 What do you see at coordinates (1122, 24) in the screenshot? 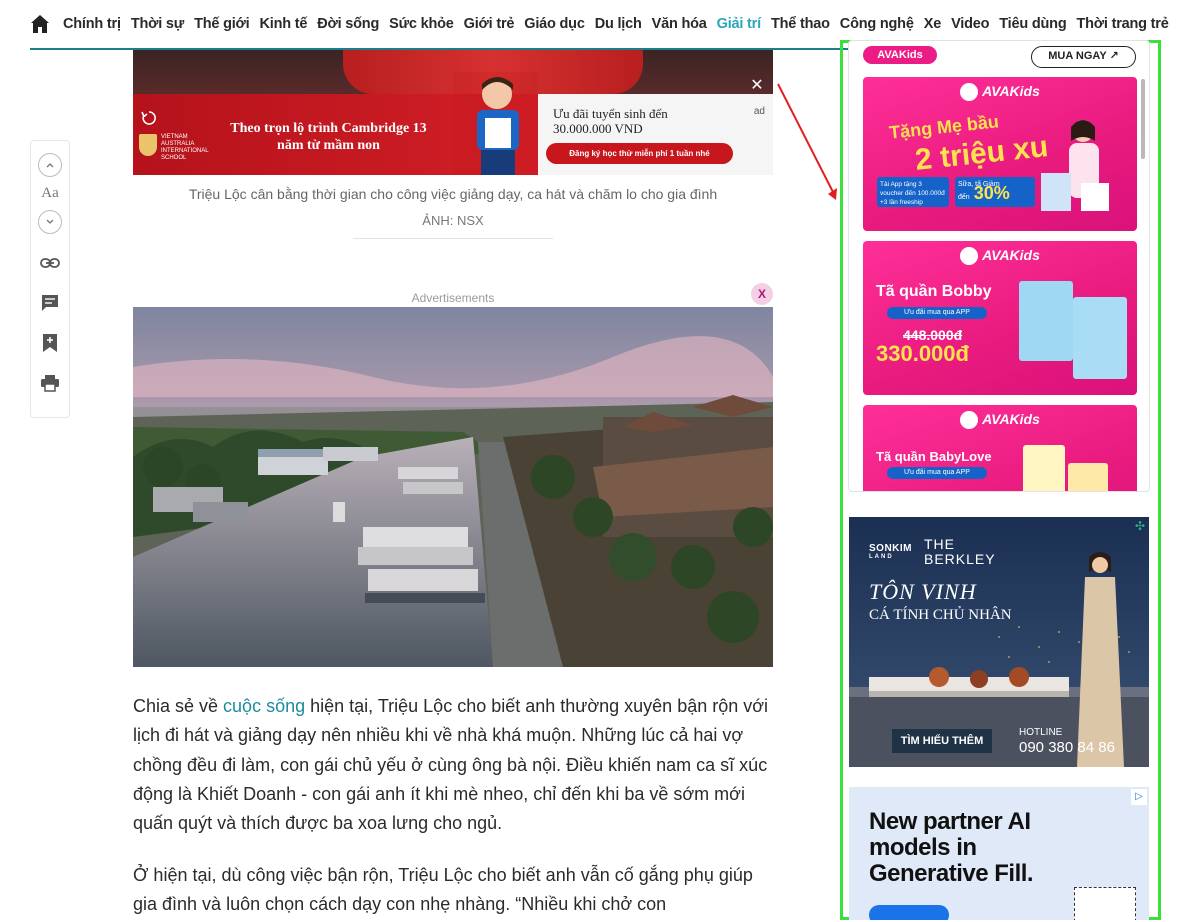
I see `nav-item-16: Thời trang trẻ` at bounding box center [1122, 24].